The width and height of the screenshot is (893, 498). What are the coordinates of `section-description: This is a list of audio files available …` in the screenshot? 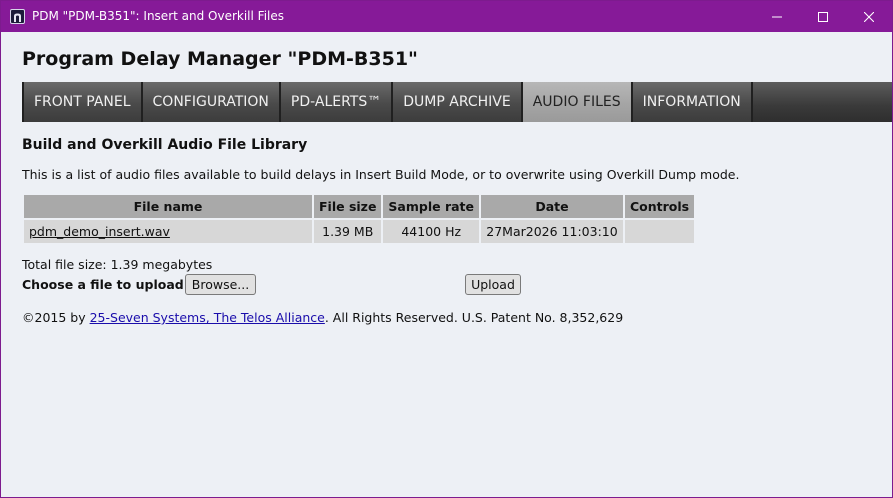 It's located at (381, 174).